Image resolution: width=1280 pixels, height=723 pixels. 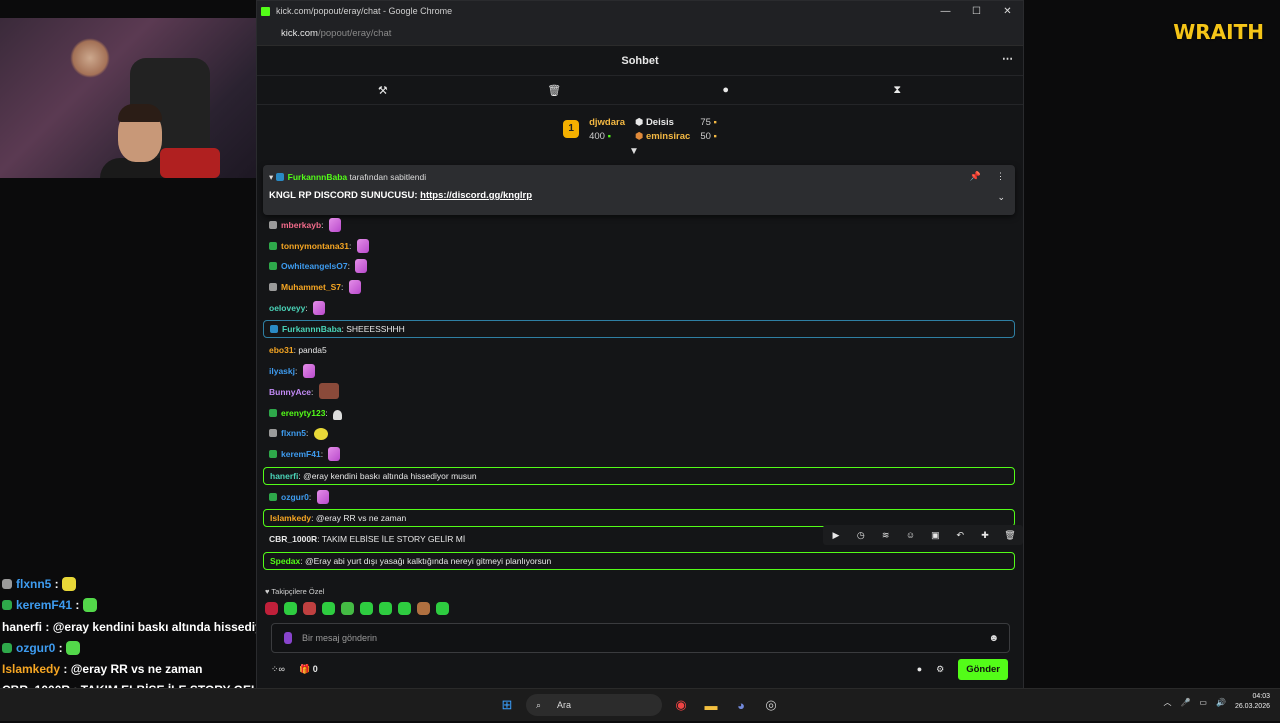 What do you see at coordinates (290, 518) in the screenshot?
I see `chat-username: Islamkedy` at bounding box center [290, 518].